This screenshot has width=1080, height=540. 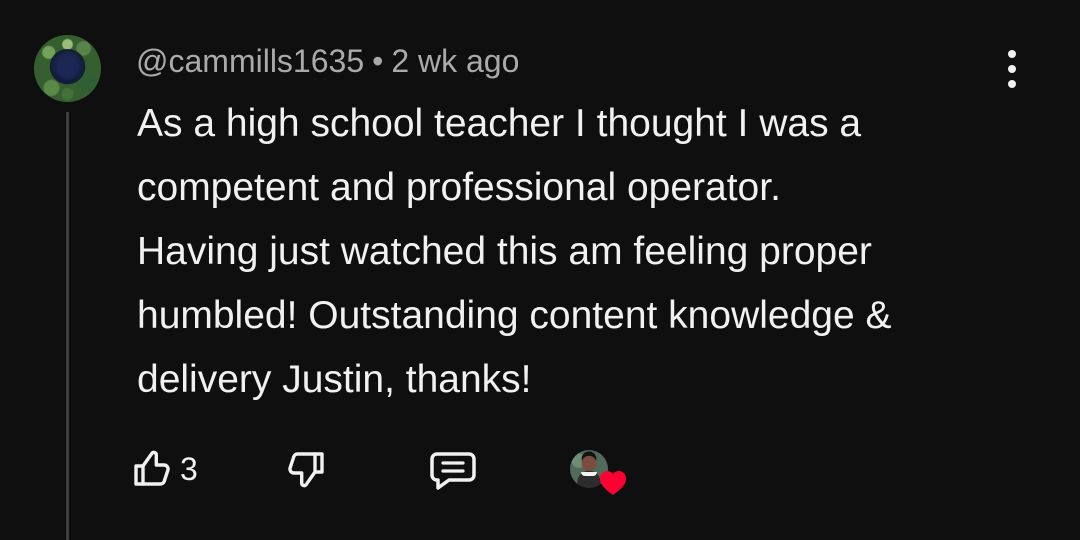 I want to click on author-avatar, so click(x=67, y=68).